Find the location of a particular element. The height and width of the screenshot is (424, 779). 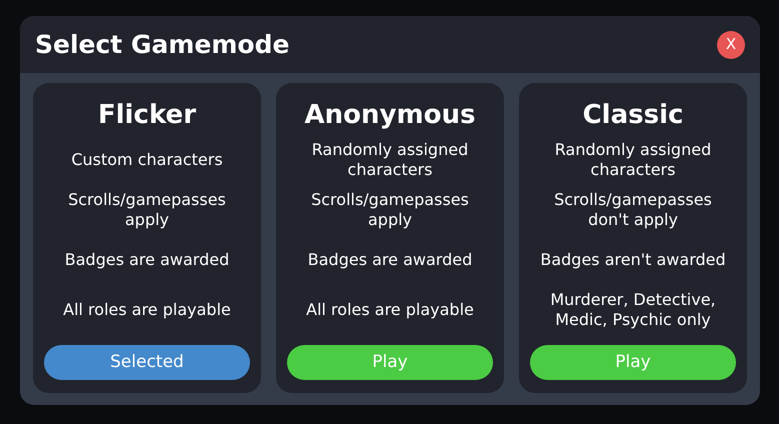

selected-button: Selected is located at coordinates (147, 362).